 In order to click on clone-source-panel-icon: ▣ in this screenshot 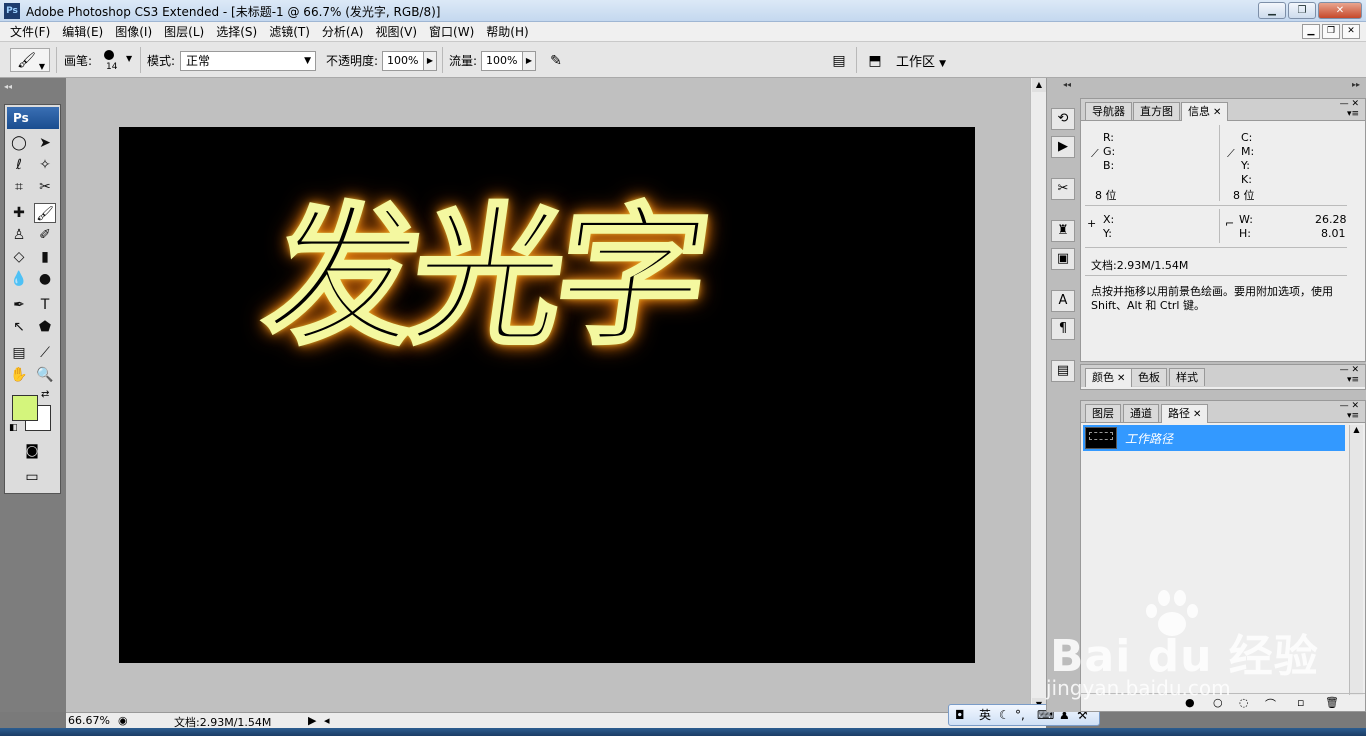, I will do `click(1063, 259)`.